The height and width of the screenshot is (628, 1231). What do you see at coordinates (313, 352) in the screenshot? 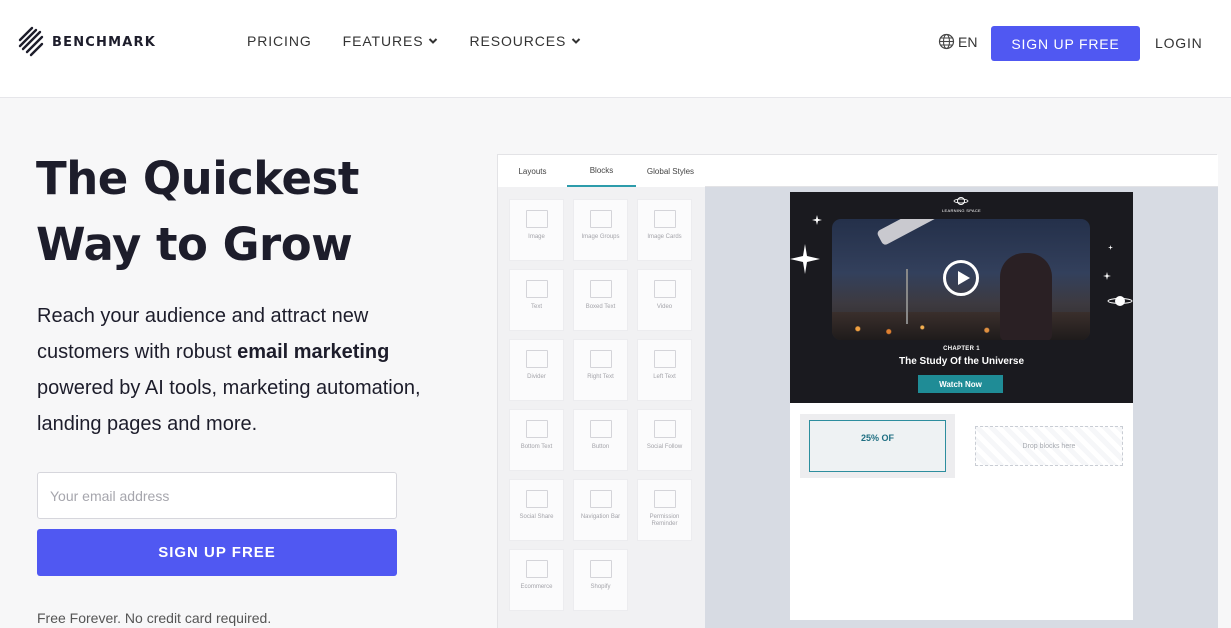
I see `hero-sub-bold: email marketing` at bounding box center [313, 352].